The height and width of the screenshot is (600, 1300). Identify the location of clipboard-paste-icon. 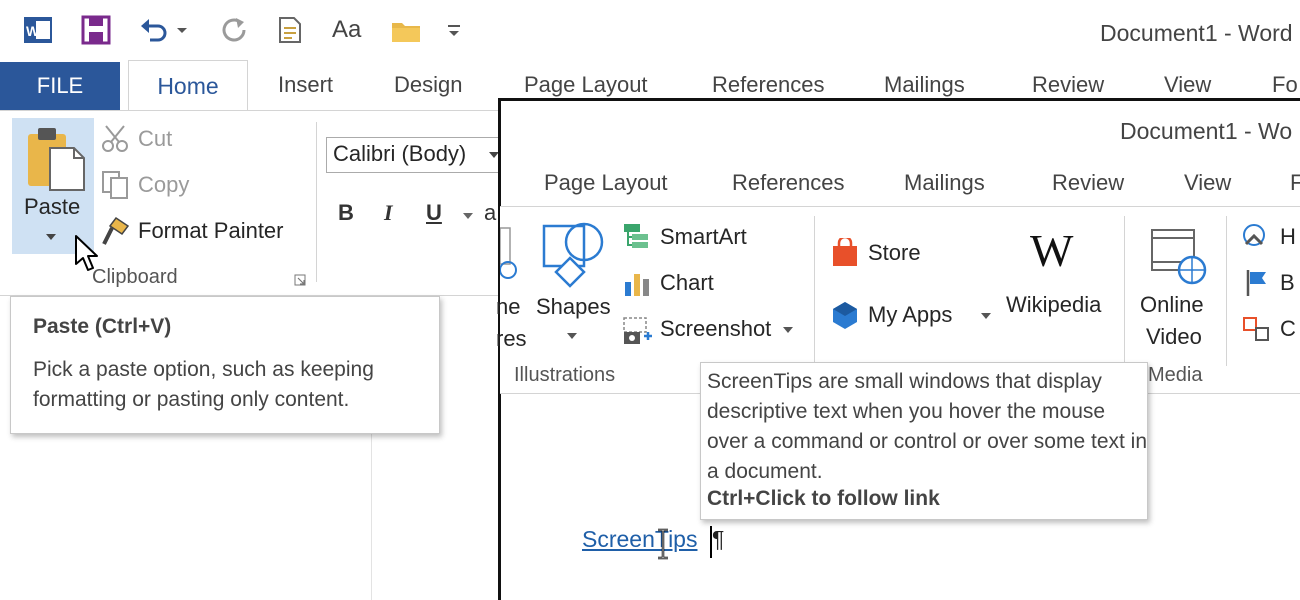
(57, 159).